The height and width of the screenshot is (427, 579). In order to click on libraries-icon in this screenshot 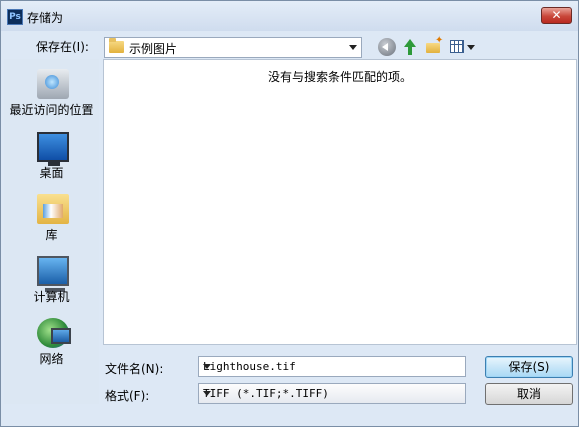, I will do `click(53, 209)`.